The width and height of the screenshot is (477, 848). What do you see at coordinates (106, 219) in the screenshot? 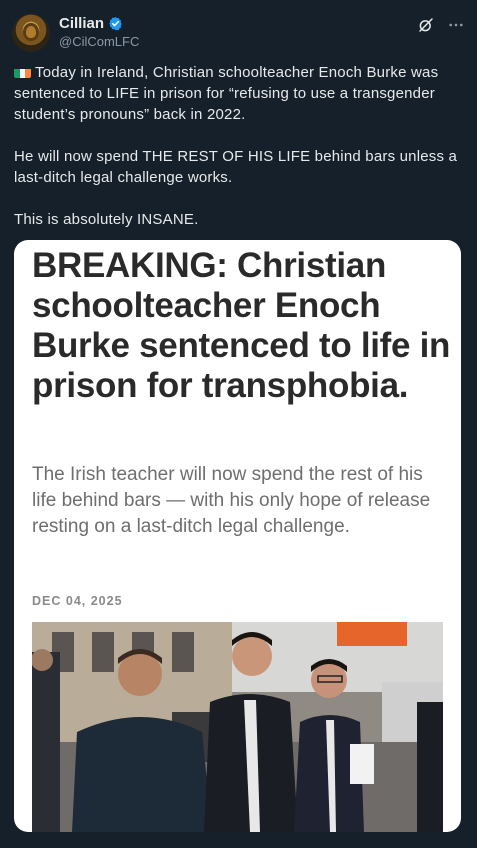
I see `post-paragraph-3: This is absolutely INSANE.` at bounding box center [106, 219].